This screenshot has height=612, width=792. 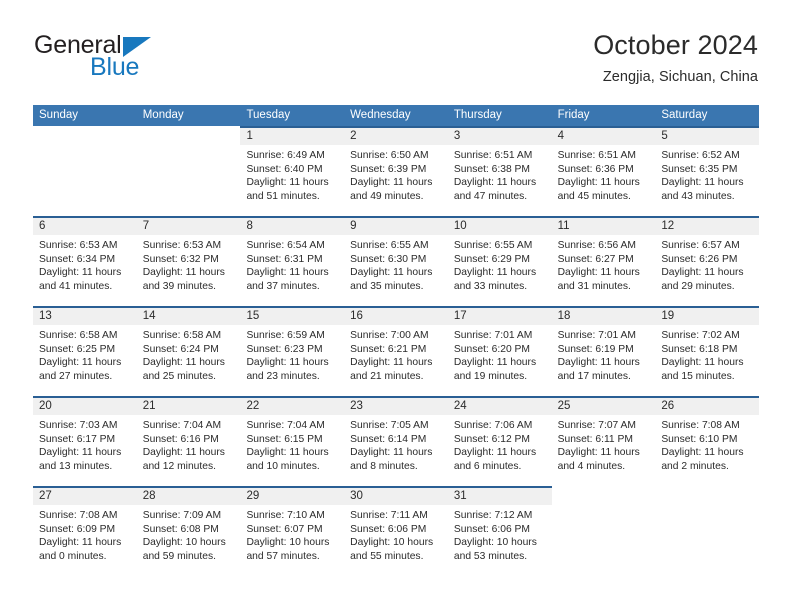 I want to click on sunrise-text: Sunrise: 6:50 AM, so click(x=389, y=155).